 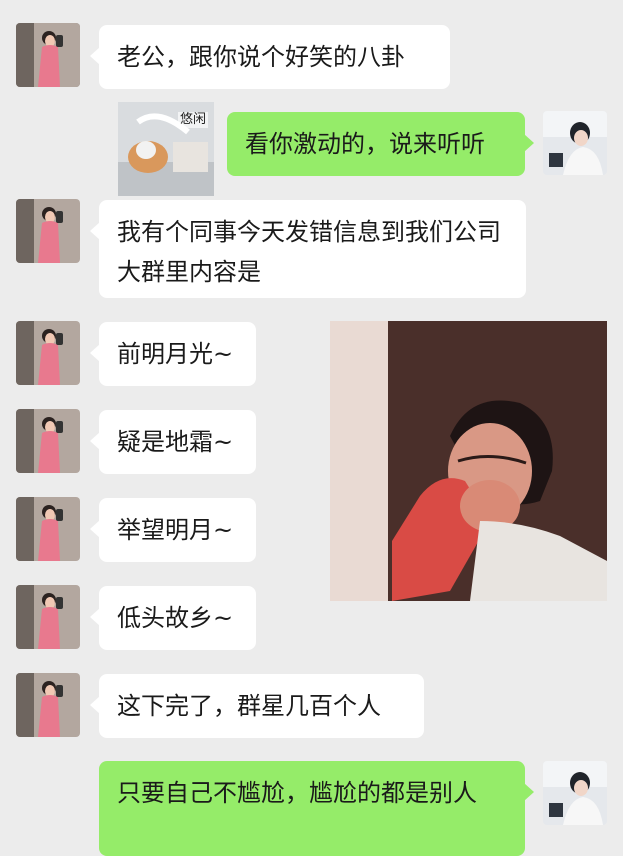 I want to click on message-bubble-incoming: 老公，跟你说个好笑的八卦, so click(x=270, y=57).